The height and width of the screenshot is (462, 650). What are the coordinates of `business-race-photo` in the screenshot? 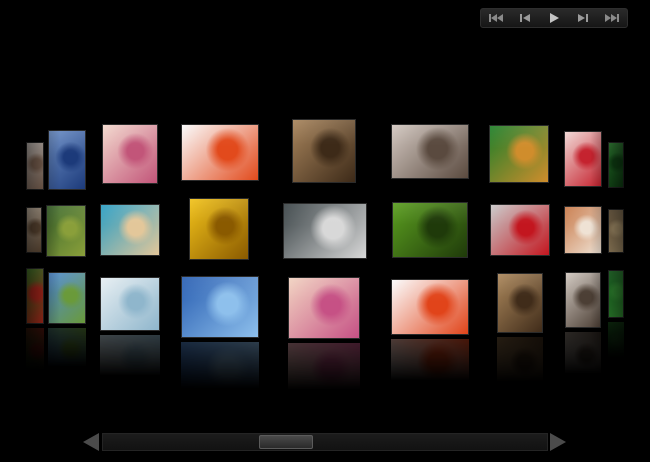 It's located at (430, 151).